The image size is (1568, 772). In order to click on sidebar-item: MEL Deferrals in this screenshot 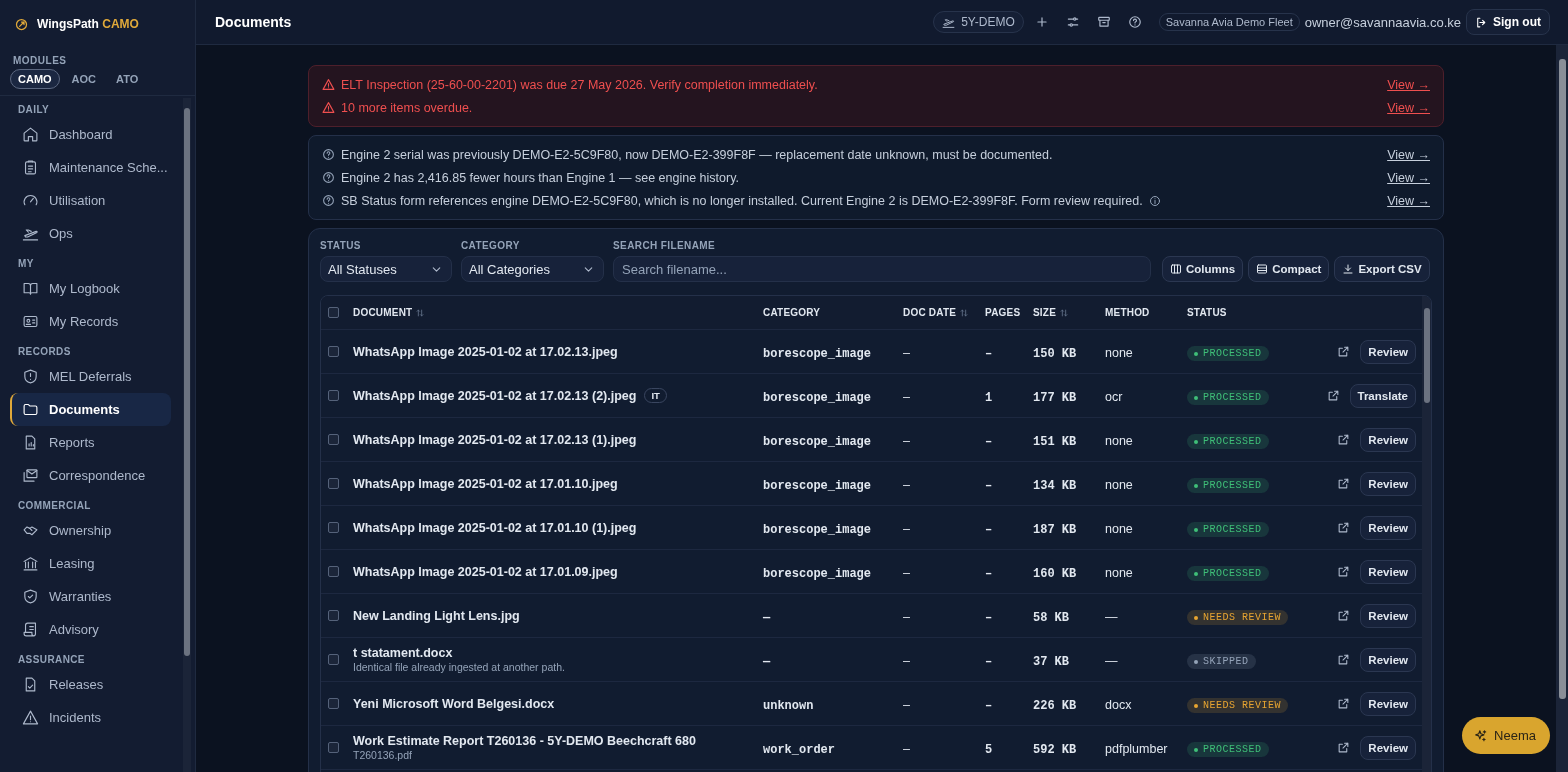, I will do `click(90, 376)`.